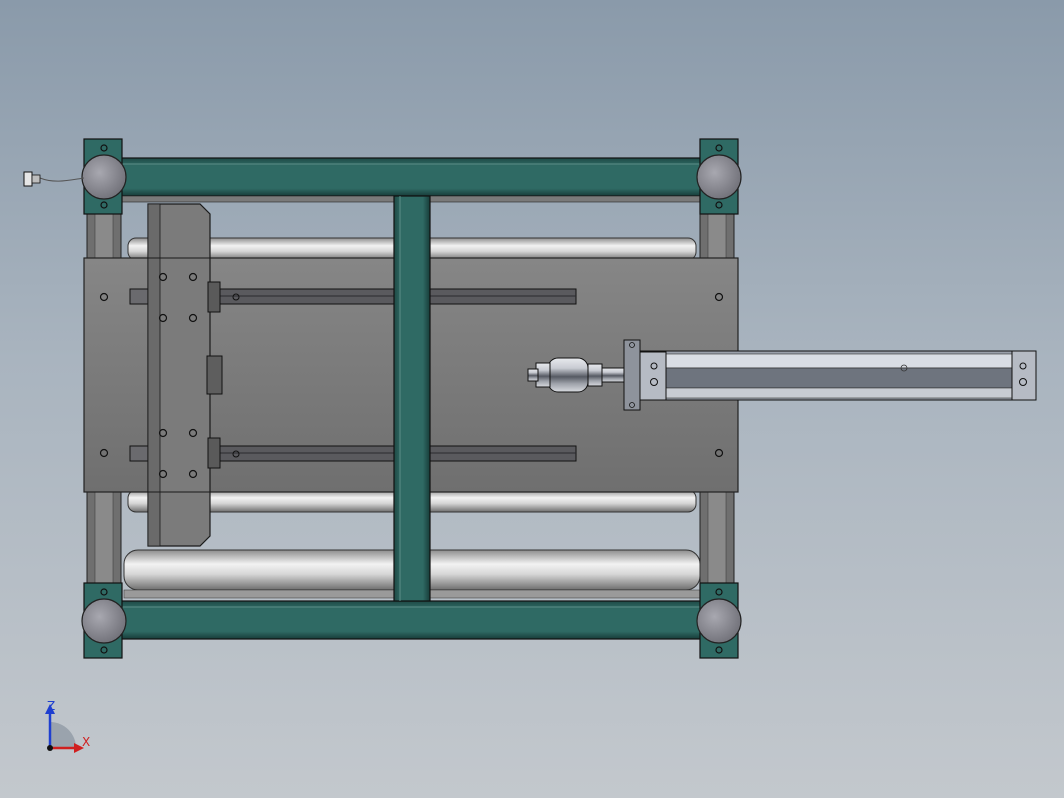  I want to click on z-axis-label: Z, so click(51, 706).